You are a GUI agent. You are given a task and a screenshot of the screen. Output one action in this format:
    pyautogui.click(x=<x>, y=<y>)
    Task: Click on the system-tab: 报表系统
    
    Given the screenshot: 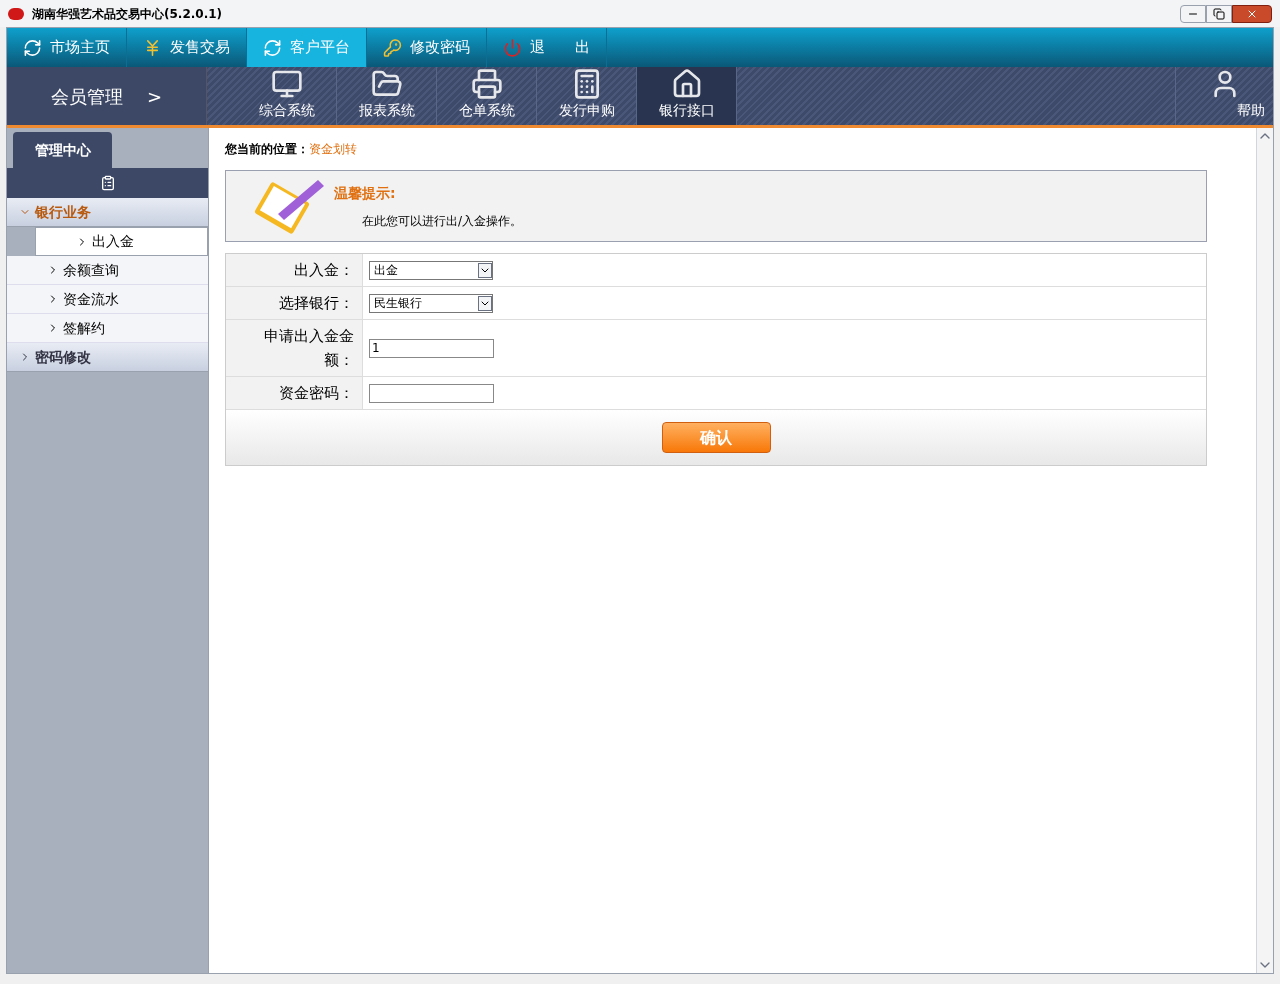 What is the action you would take?
    pyautogui.click(x=387, y=96)
    